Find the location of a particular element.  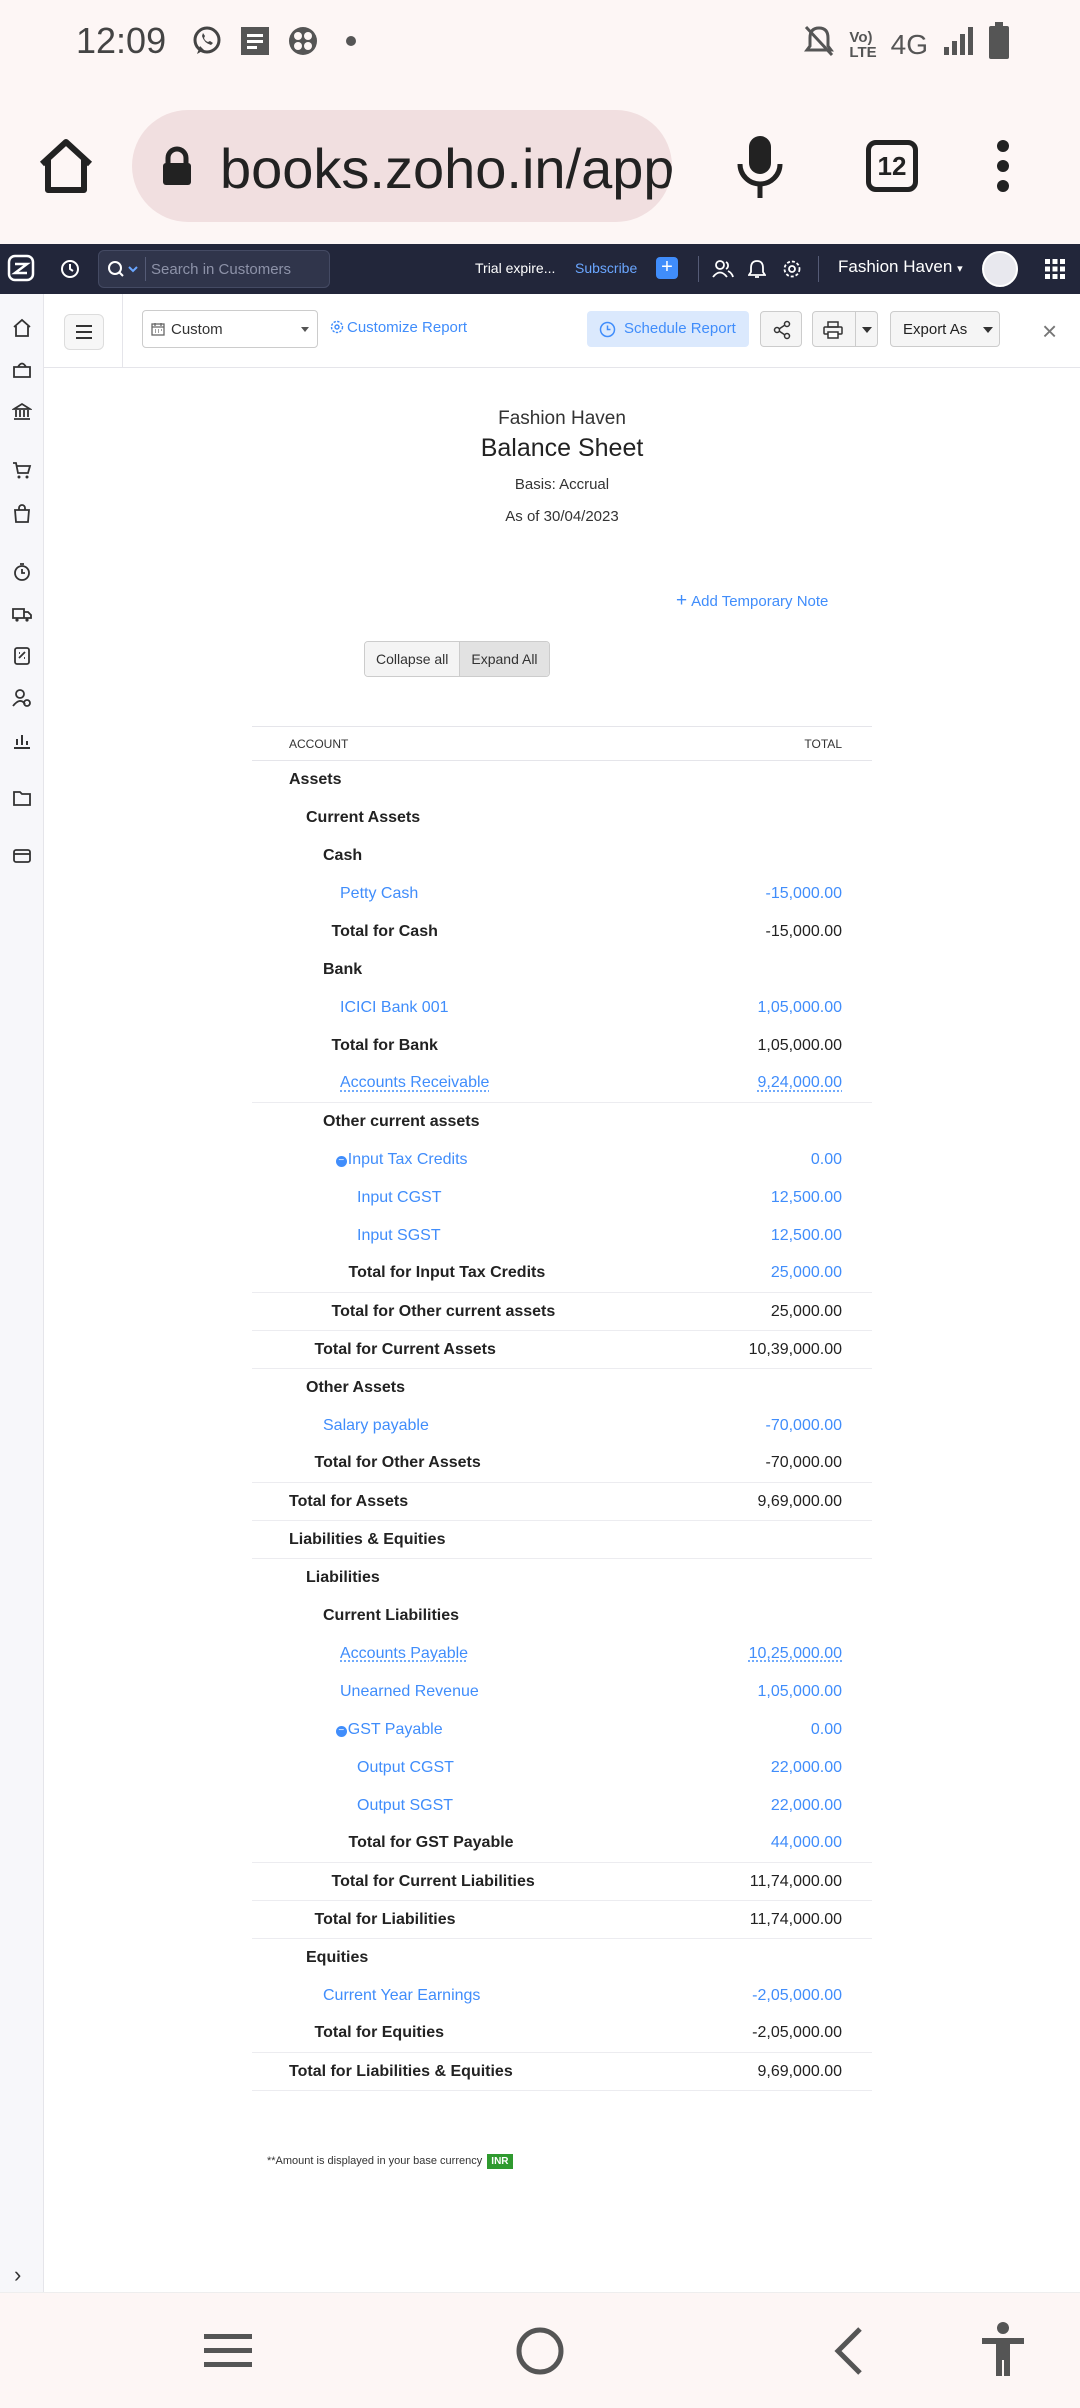

quick-create-button: + is located at coordinates (667, 268).